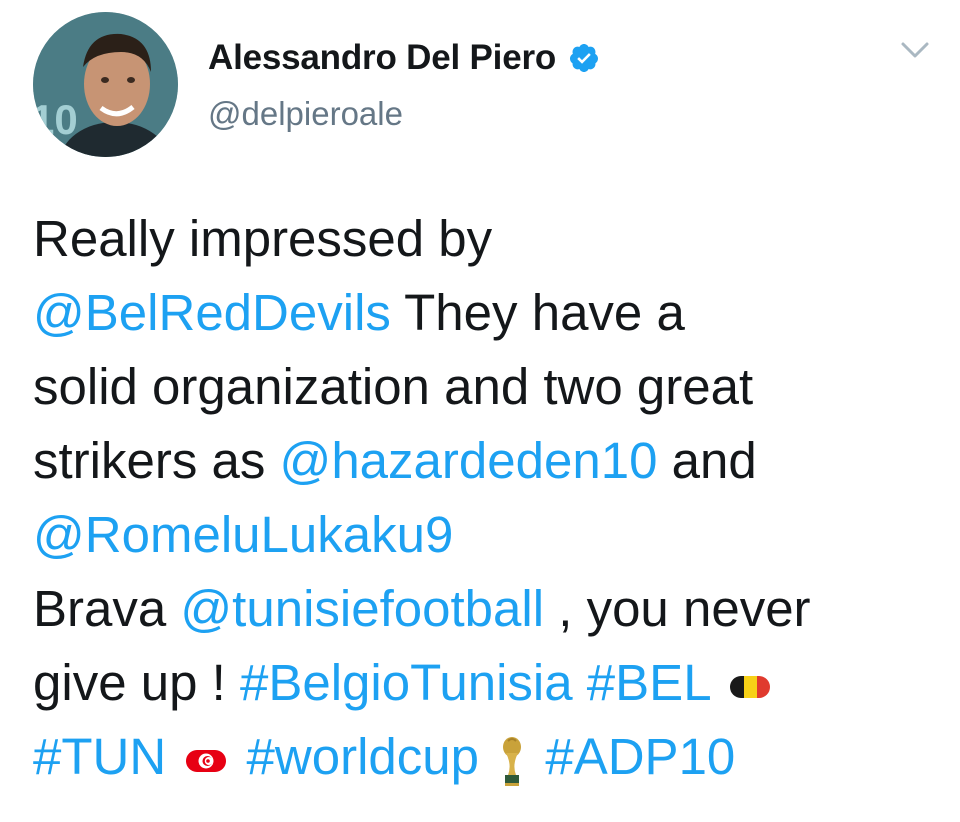 This screenshot has height=822, width=960. I want to click on tweet-text-segment: They have a, so click(537, 312).